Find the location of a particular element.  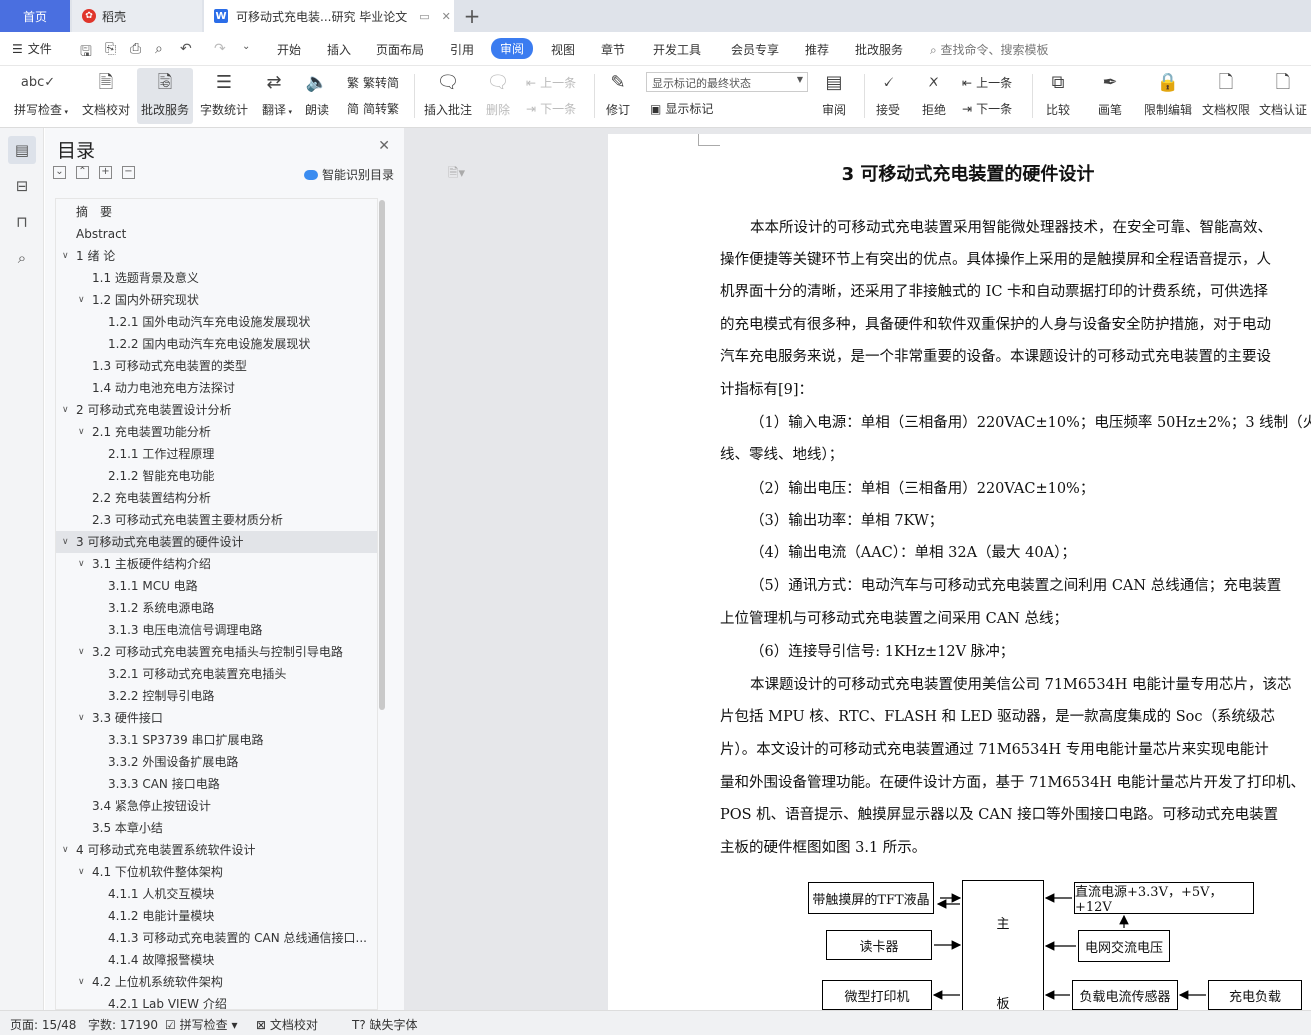

correction-service-button: 🗟 批改服务 is located at coordinates (165, 96).